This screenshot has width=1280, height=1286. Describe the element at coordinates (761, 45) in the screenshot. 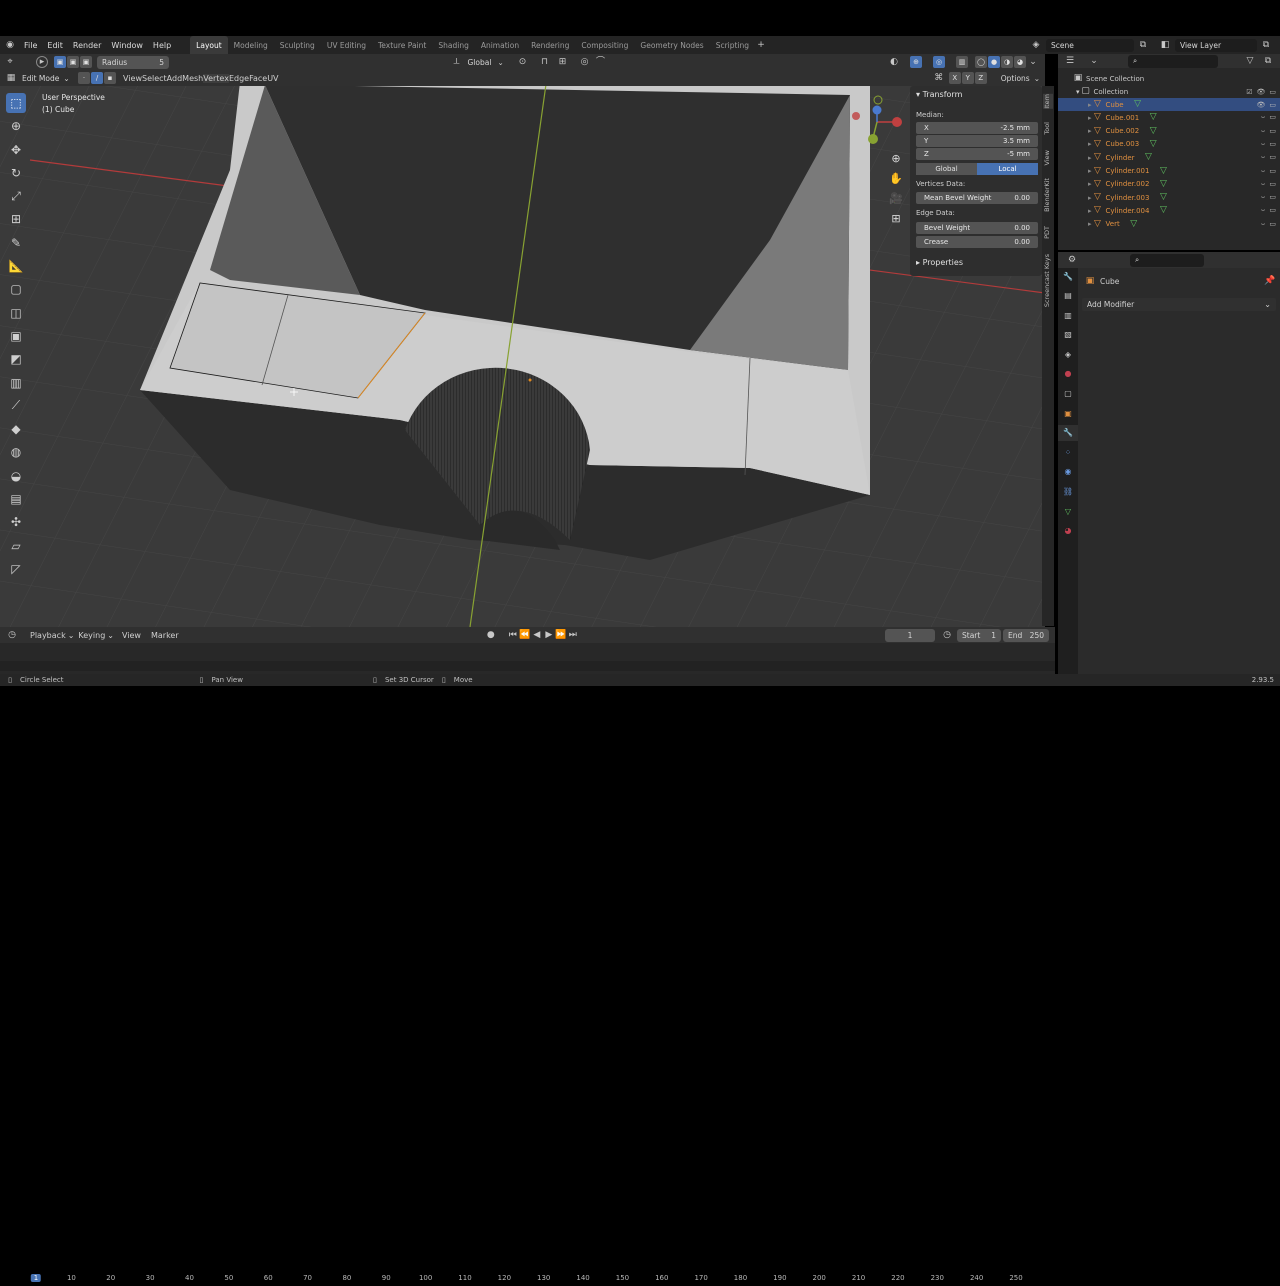

I see `add-workspace-icon: +` at that location.